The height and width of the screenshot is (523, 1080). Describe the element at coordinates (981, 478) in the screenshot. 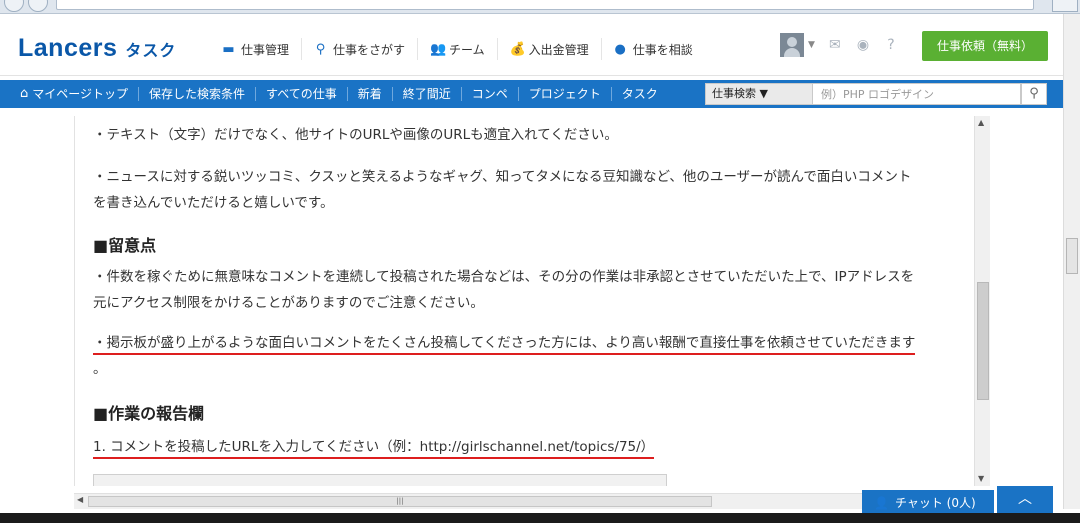

I see `scroll-down-arrow-icon: ▼` at that location.